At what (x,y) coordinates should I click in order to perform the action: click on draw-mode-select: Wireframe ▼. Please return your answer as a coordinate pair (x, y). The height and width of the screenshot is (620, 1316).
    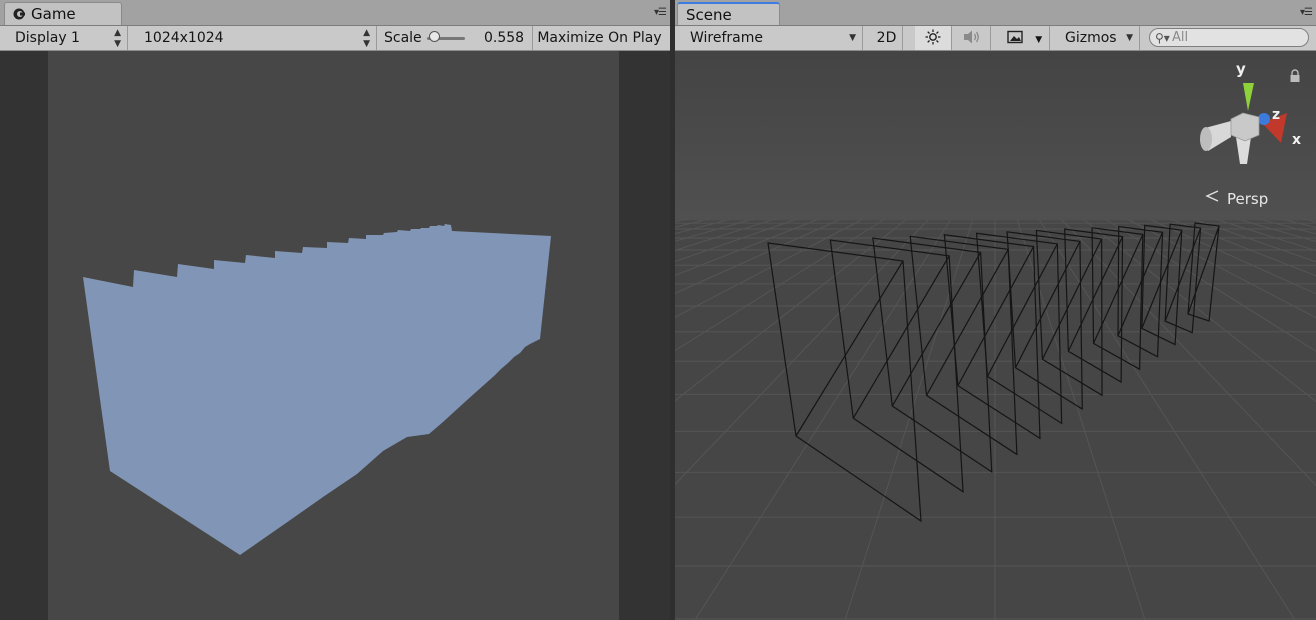
    Looking at the image, I should click on (773, 38).